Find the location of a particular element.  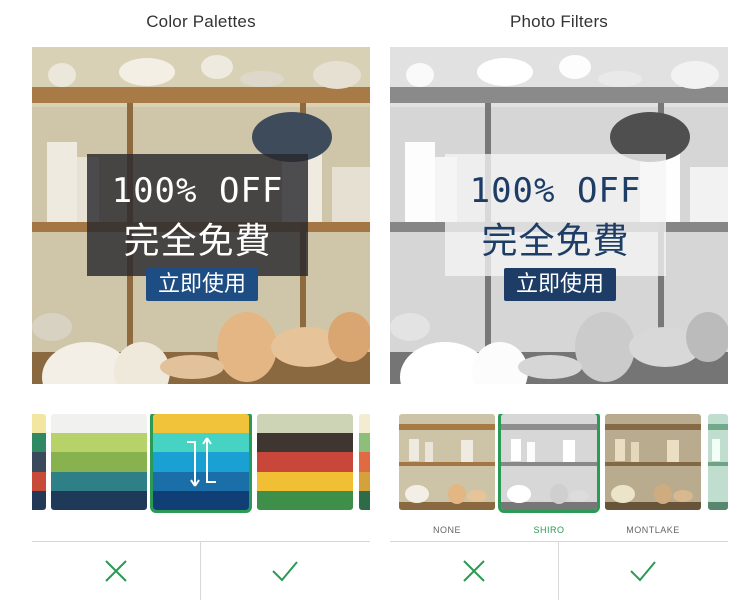

filter-label-none: NONE is located at coordinates (447, 530).